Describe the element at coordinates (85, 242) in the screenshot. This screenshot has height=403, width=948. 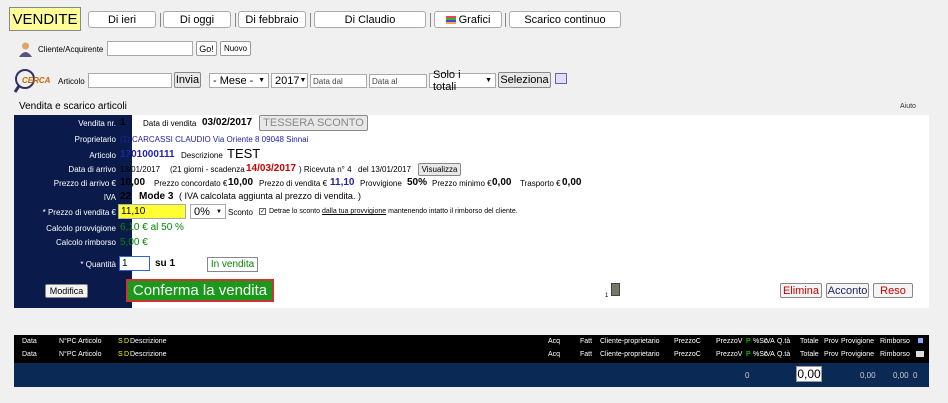
I see `label-calcolo-rimborso: Calcolo rimborso` at that location.